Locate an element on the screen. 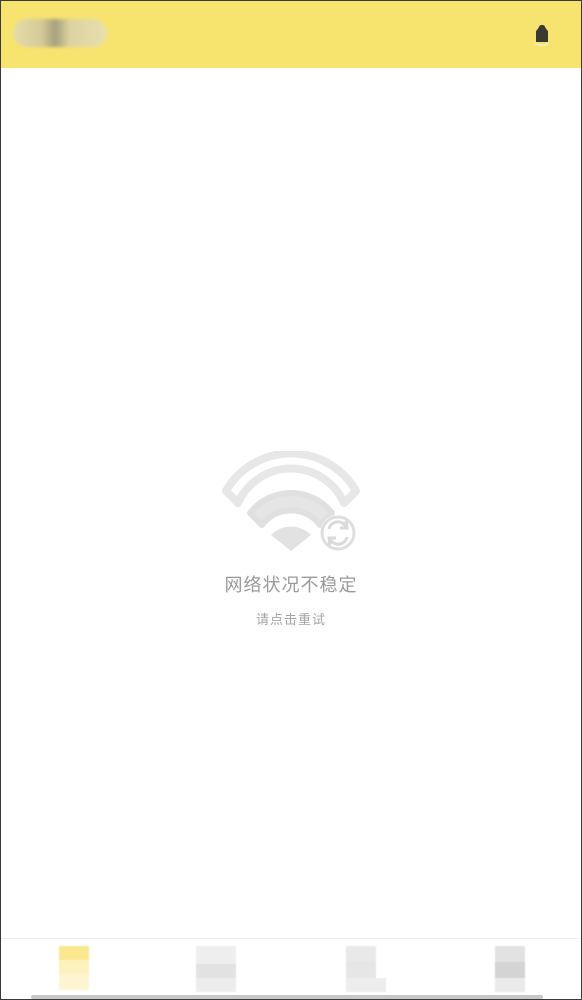 This screenshot has height=1000, width=582. bell-icon-graphic is located at coordinates (542, 36).